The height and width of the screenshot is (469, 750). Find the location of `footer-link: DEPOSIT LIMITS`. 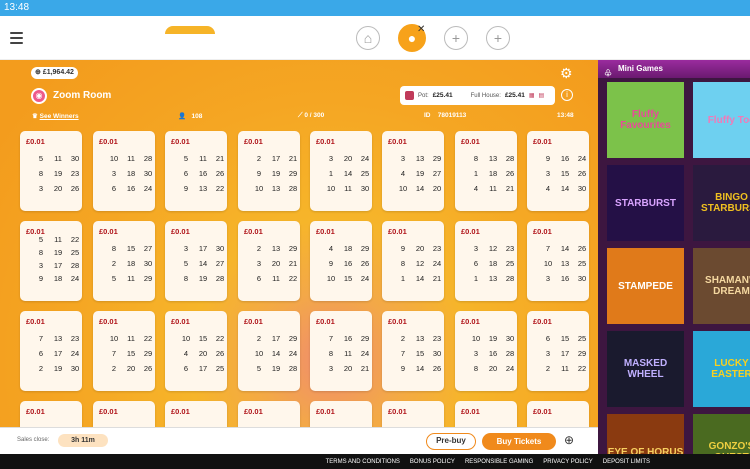

footer-link: DEPOSIT LIMITS is located at coordinates (626, 462).